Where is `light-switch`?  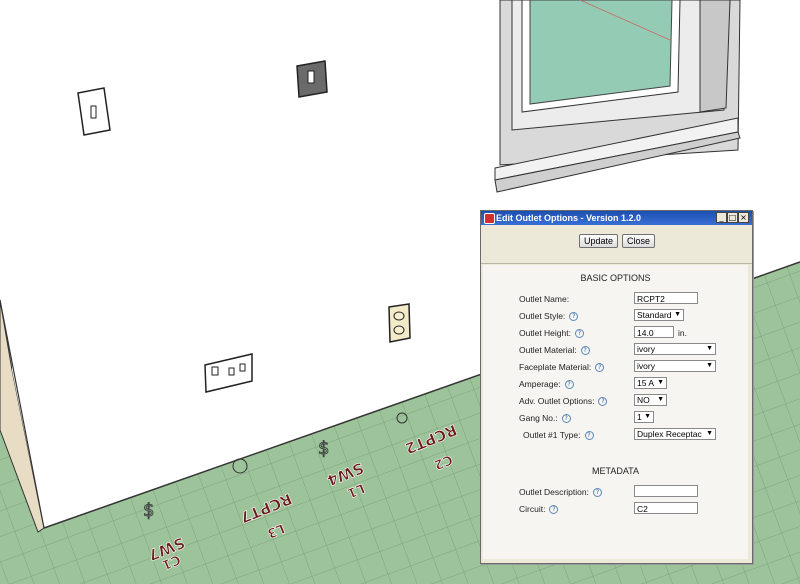
light-switch is located at coordinates (94, 111).